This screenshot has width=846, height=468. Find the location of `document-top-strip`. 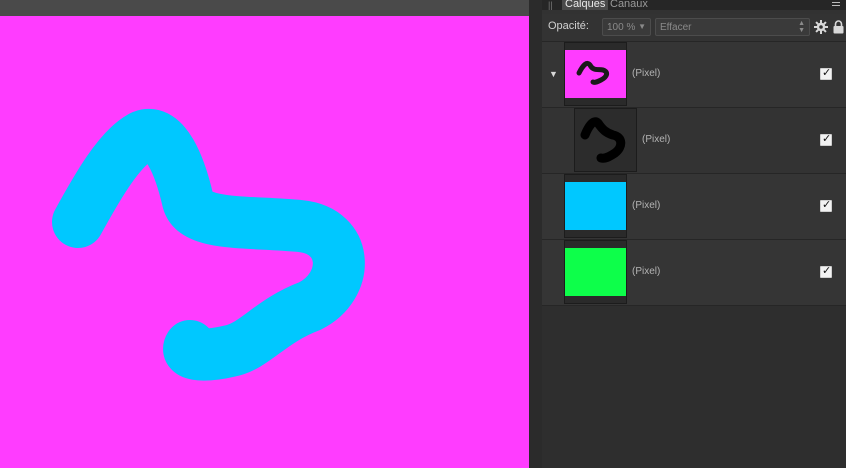

document-top-strip is located at coordinates (265, 8).